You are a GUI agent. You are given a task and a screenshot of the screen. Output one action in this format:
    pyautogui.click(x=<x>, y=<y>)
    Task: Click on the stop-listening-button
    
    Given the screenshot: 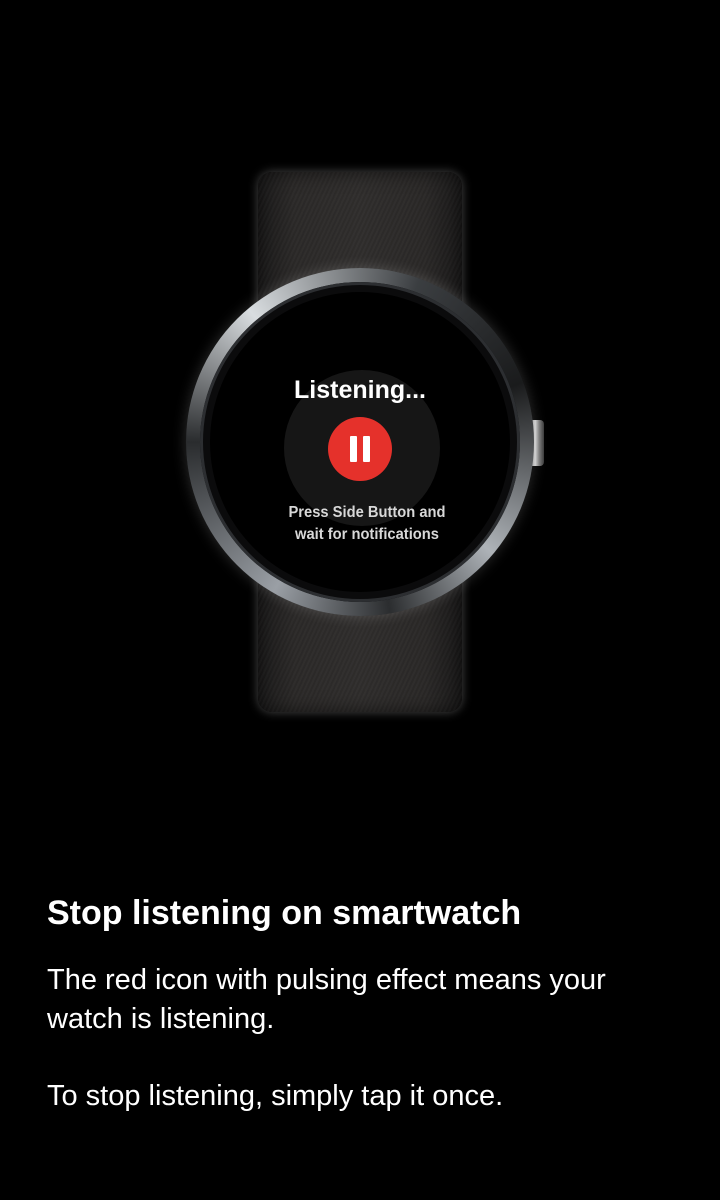 What is the action you would take?
    pyautogui.click(x=360, y=449)
    